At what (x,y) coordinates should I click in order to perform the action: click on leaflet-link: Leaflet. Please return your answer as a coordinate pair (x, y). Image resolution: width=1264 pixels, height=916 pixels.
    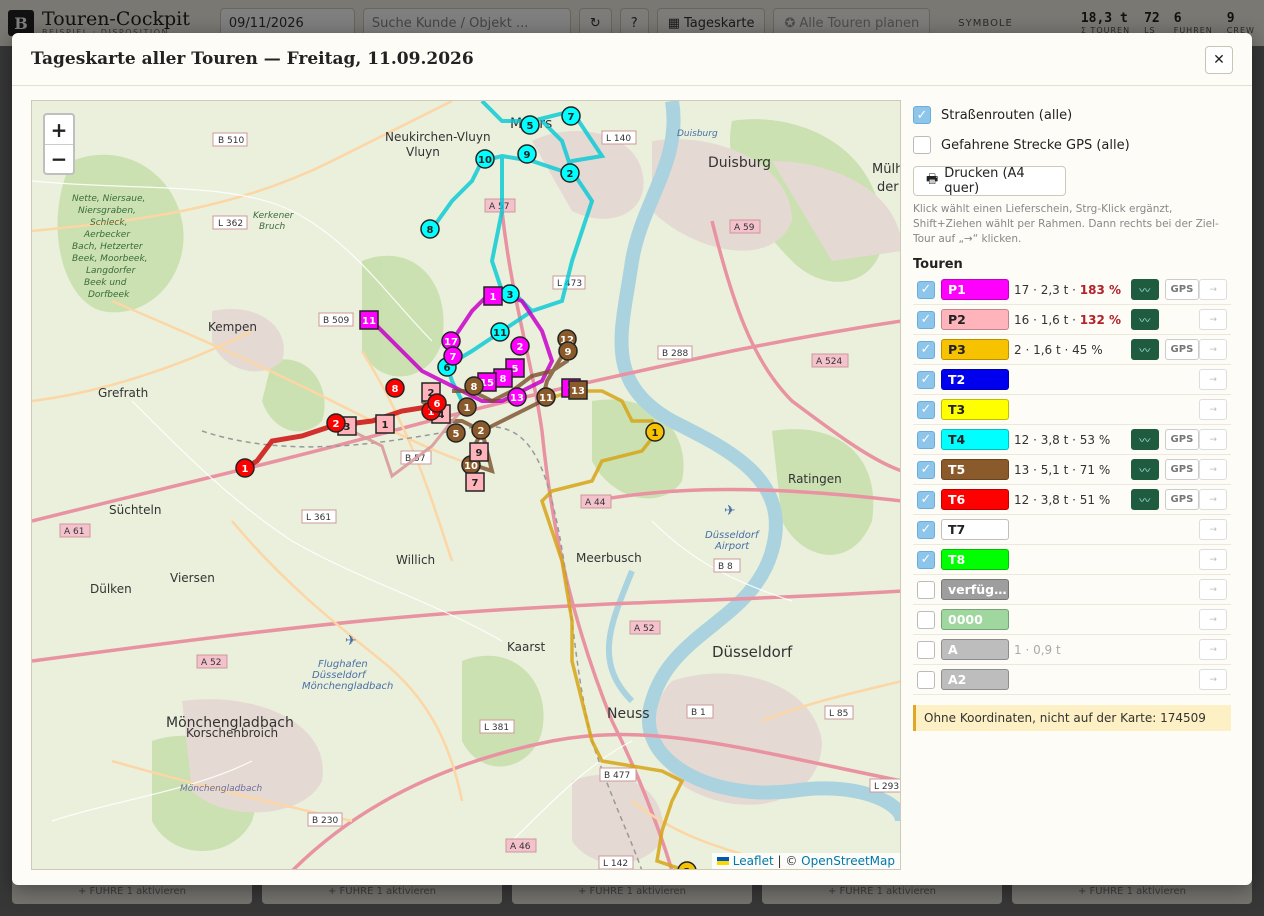
    Looking at the image, I should click on (753, 861).